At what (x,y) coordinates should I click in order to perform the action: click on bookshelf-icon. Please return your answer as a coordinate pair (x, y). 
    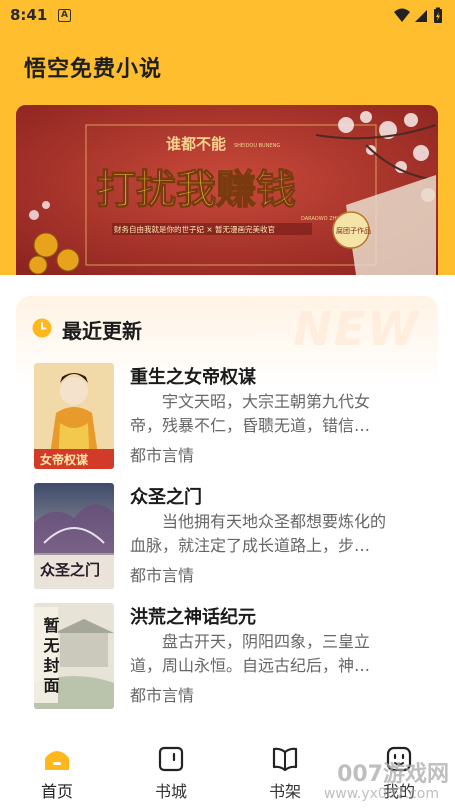
    Looking at the image, I should click on (285, 759).